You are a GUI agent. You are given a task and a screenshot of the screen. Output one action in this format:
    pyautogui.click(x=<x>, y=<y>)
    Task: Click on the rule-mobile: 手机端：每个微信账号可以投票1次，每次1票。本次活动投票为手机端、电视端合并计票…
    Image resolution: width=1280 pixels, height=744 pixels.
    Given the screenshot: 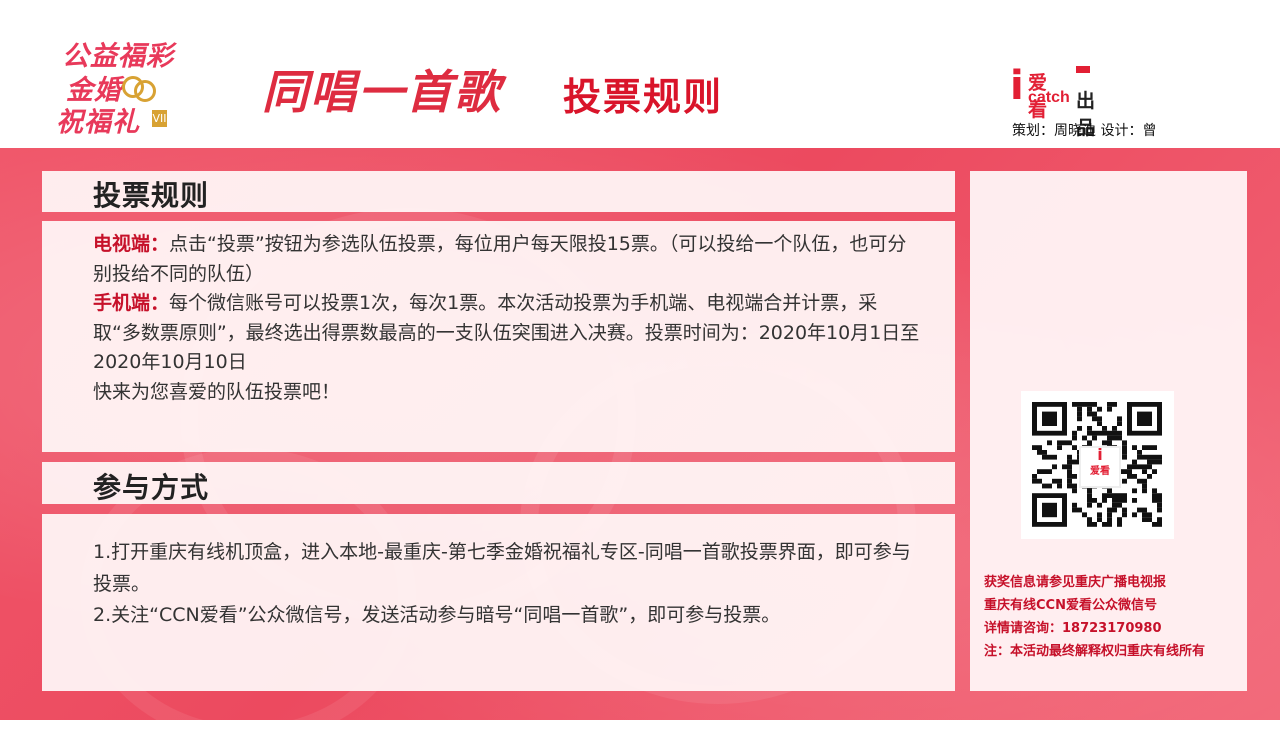 What is the action you would take?
    pyautogui.click(x=507, y=333)
    